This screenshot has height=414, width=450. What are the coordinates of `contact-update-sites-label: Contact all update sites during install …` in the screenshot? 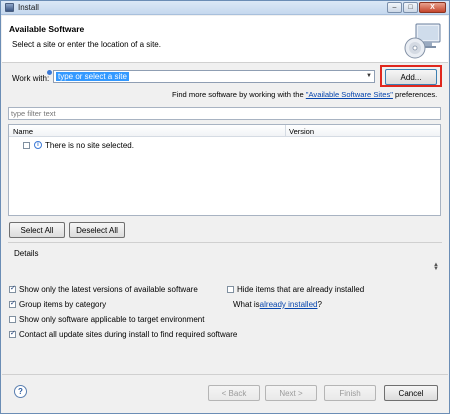 It's located at (128, 334).